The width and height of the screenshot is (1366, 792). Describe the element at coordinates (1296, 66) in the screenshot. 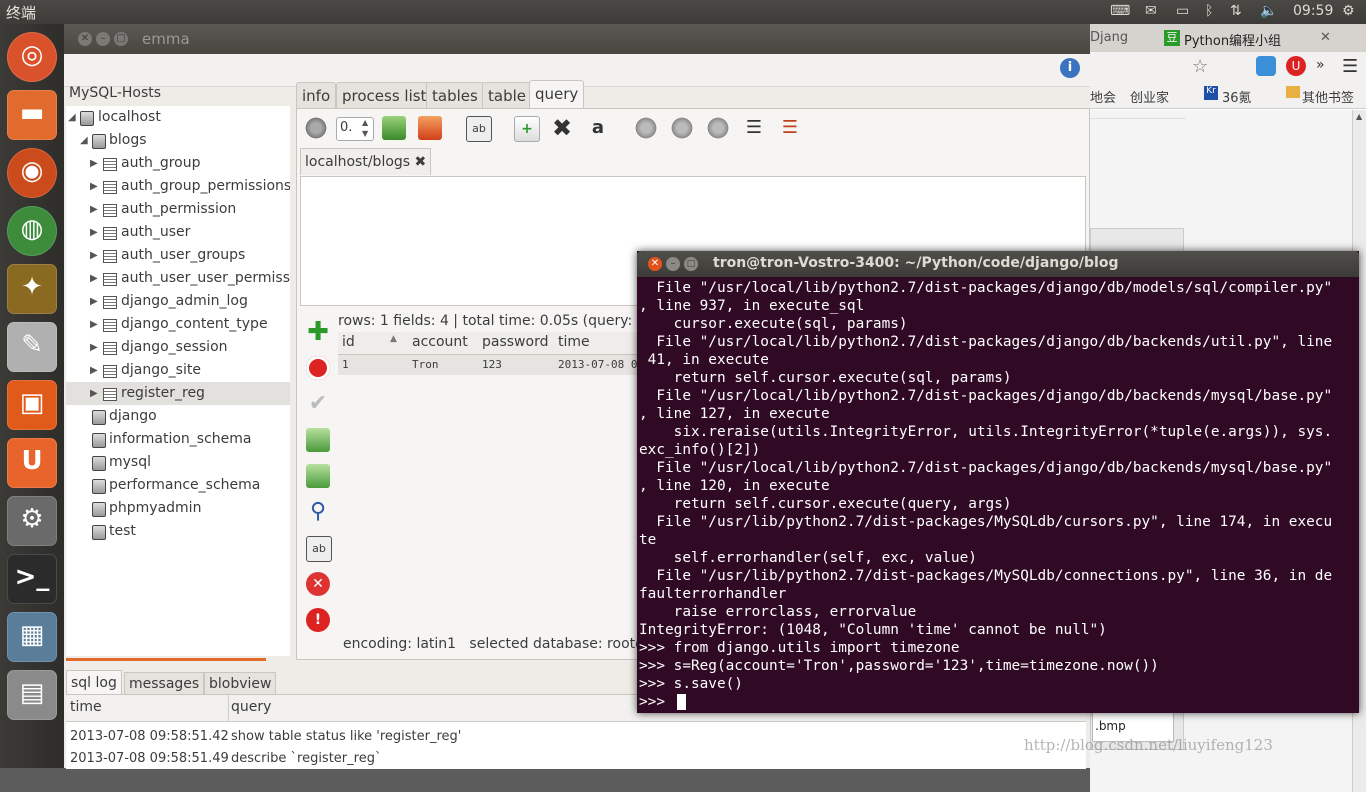

I see `adblock-icon: U` at that location.